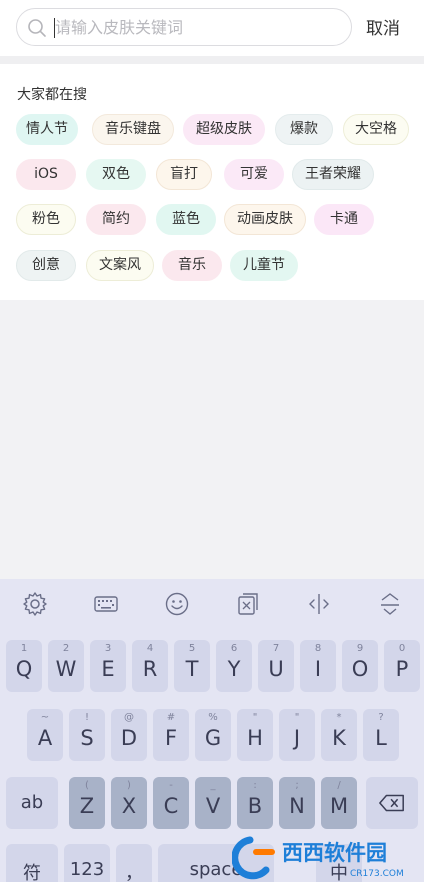 This screenshot has width=424, height=882. I want to click on key-hint: ?, so click(381, 717).